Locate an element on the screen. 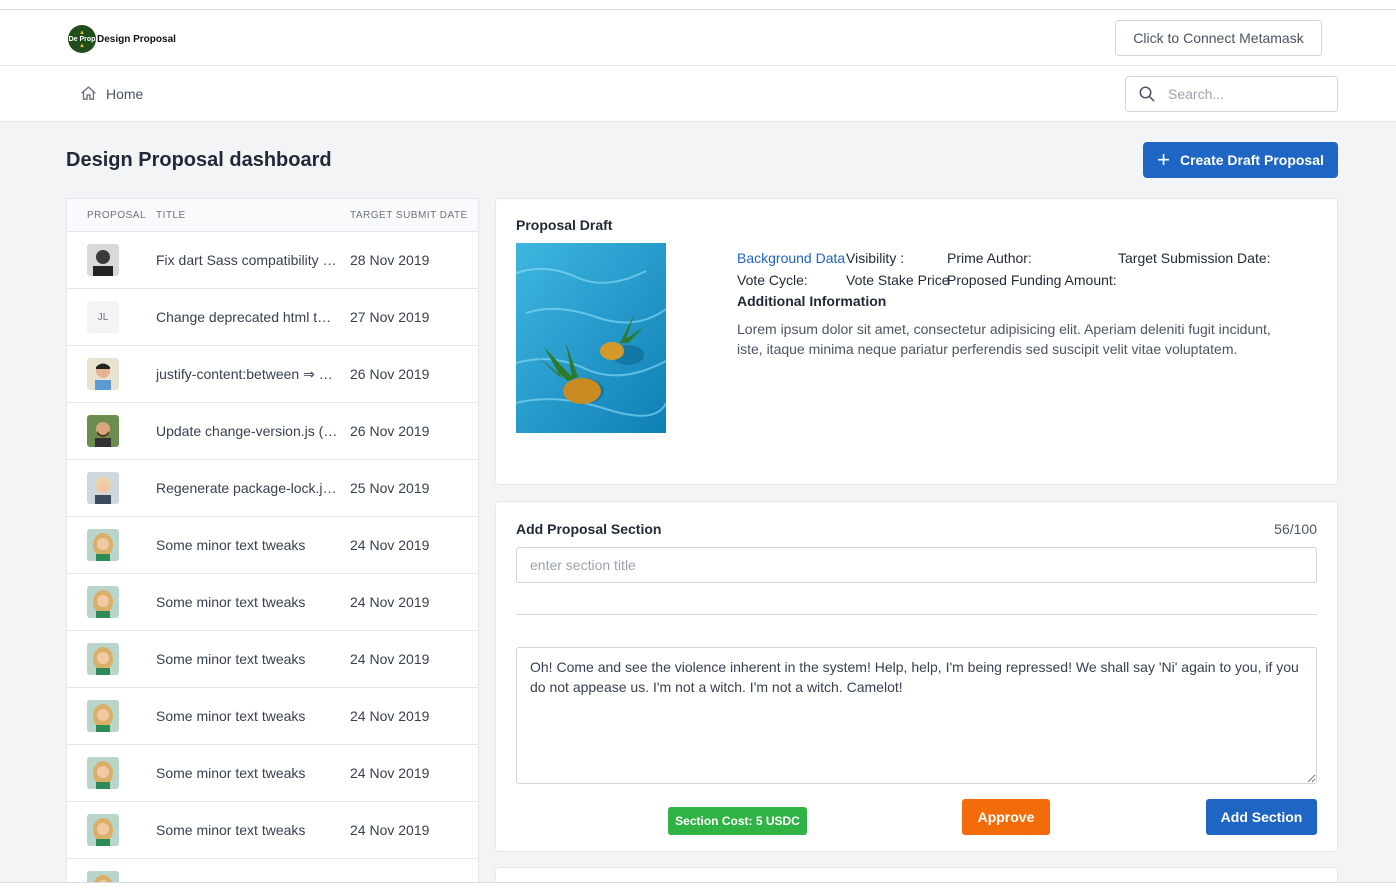  search-box is located at coordinates (1231, 94).